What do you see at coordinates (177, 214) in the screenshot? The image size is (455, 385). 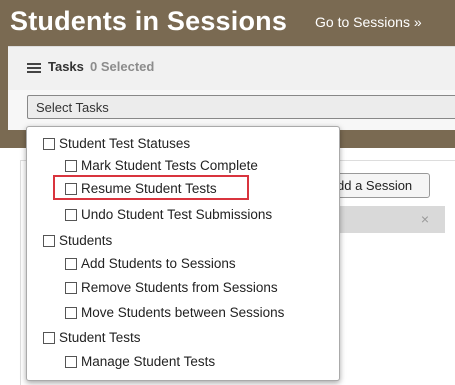 I see `option-label: Undo Student Test Submissions` at bounding box center [177, 214].